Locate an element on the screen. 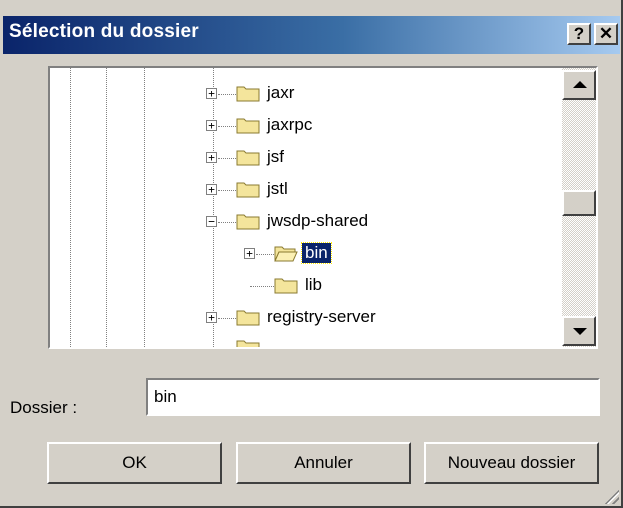 This screenshot has width=623, height=508. tree-item-label: lib is located at coordinates (314, 284).